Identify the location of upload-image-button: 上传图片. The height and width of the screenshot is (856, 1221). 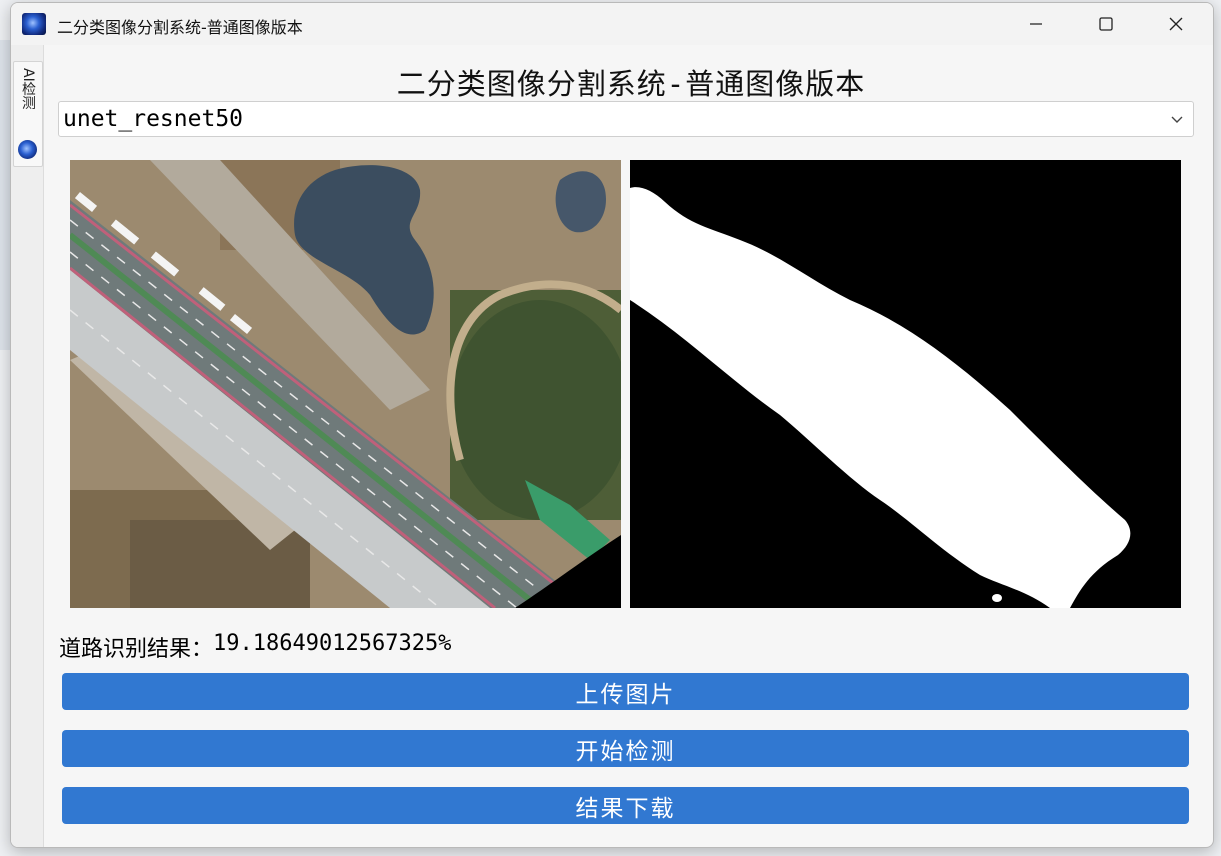
(625, 691).